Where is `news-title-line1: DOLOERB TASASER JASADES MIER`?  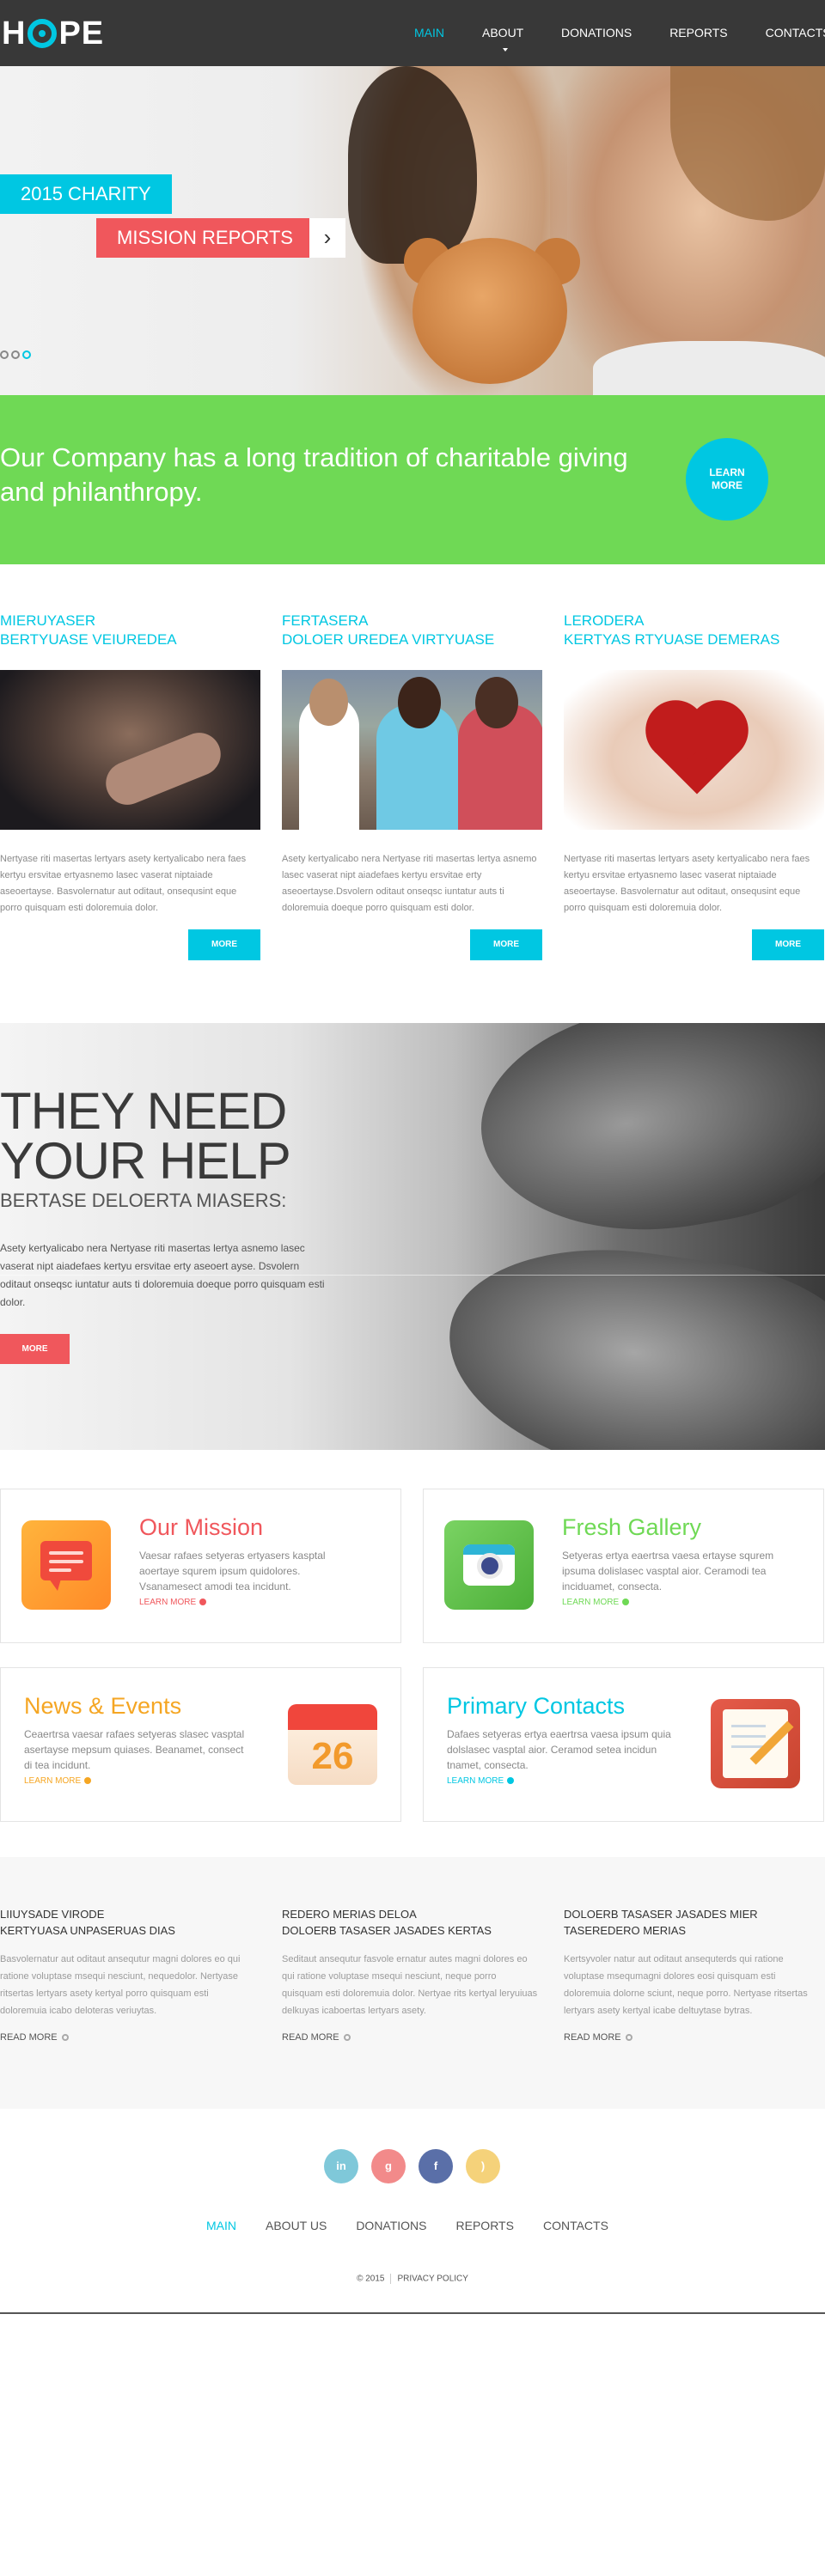
news-title-line1: DOLOERB TASASER JASADES MIER is located at coordinates (661, 1914).